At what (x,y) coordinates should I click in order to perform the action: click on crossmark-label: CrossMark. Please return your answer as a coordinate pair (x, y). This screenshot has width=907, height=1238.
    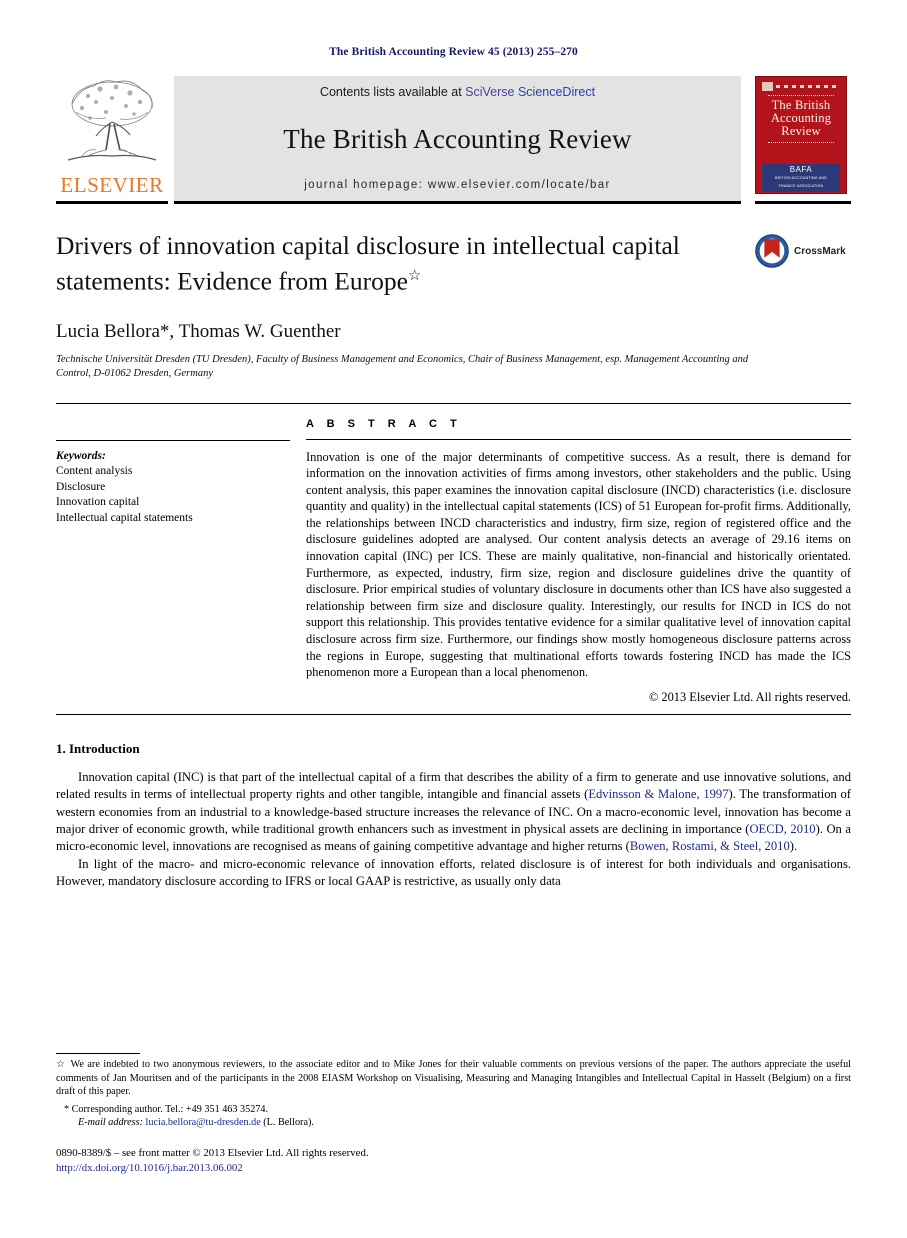
    Looking at the image, I should click on (820, 251).